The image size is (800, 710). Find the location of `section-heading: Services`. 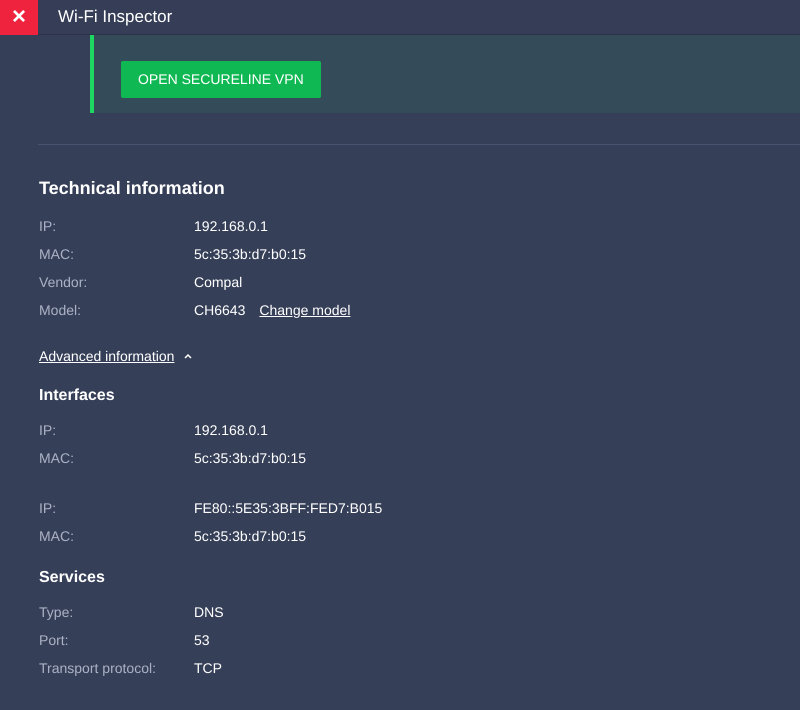

section-heading: Services is located at coordinates (72, 578).